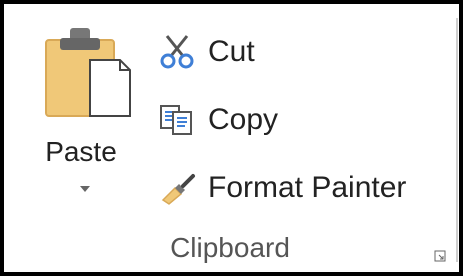  What do you see at coordinates (243, 119) in the screenshot?
I see `copy-label: Copy` at bounding box center [243, 119].